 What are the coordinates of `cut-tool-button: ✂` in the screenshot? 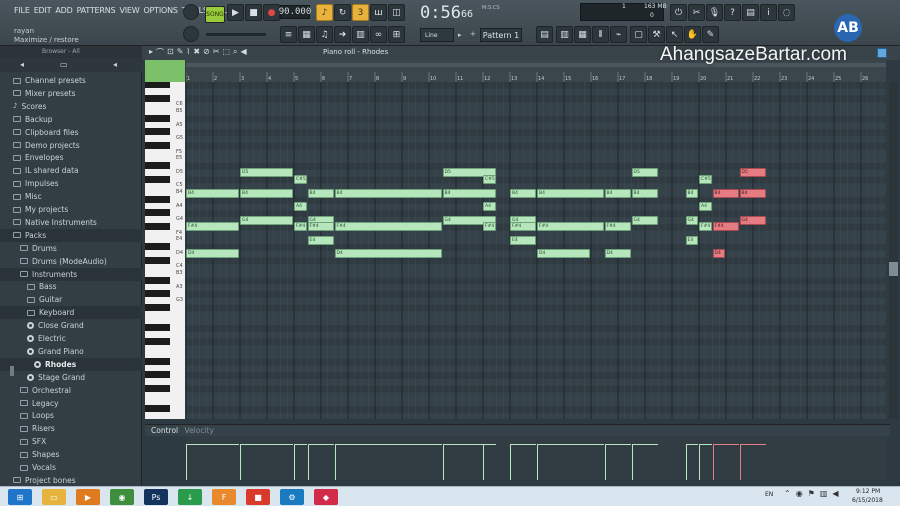 It's located at (696, 12).